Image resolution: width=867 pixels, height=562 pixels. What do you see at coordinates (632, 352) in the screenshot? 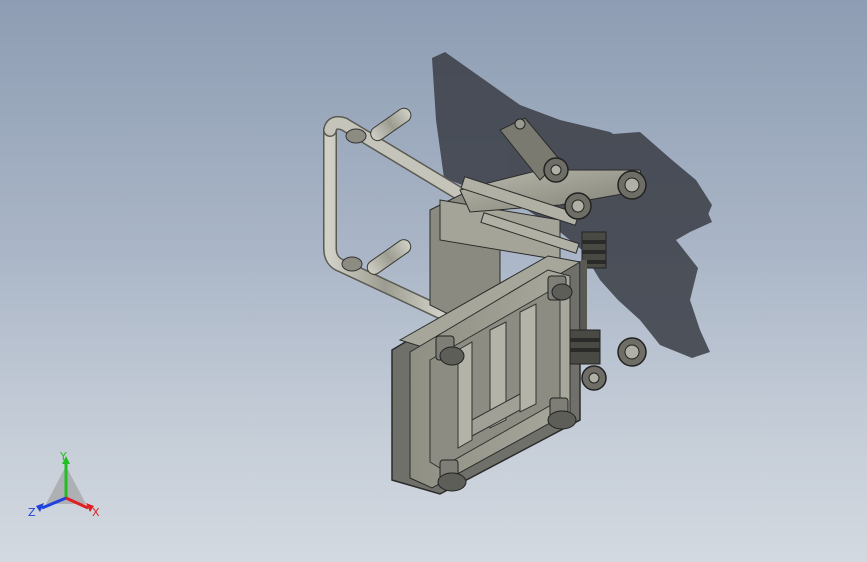
I see `wheel-lower-right` at bounding box center [632, 352].